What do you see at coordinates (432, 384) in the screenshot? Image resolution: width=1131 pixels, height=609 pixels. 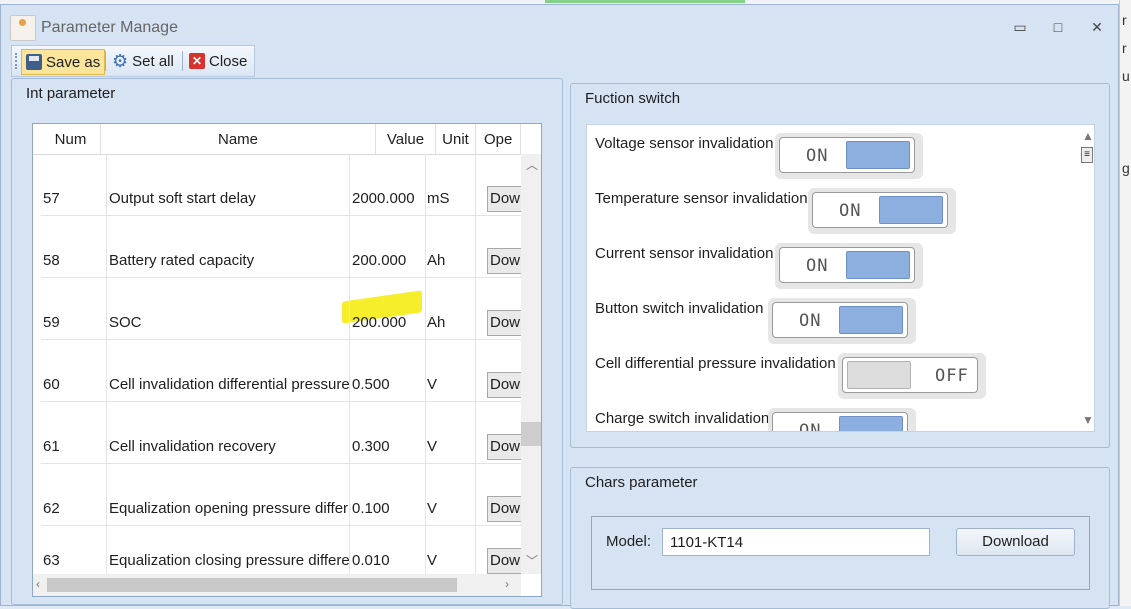 I see `row-unit: V` at bounding box center [432, 384].